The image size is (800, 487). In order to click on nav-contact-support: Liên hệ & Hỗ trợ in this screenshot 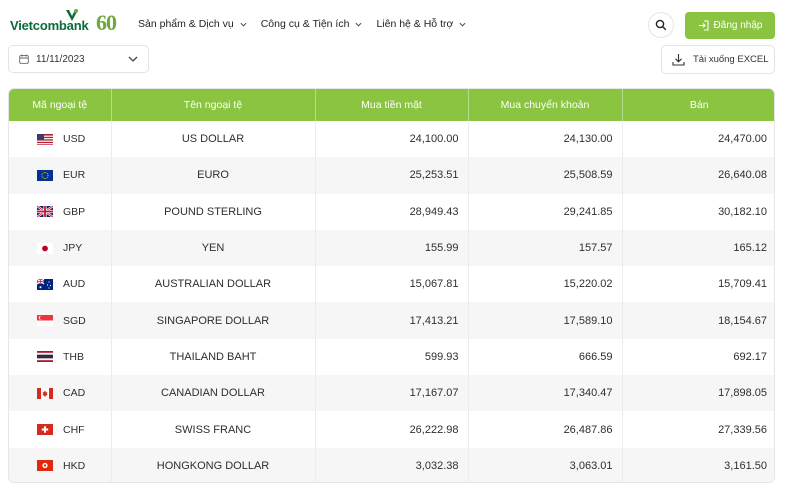, I will do `click(421, 24)`.